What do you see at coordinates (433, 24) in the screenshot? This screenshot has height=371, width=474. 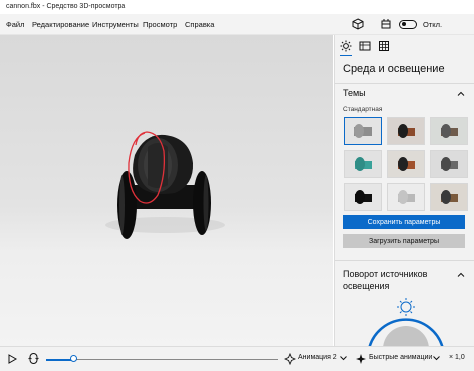 I see `toggle-label: Откл.` at bounding box center [433, 24].